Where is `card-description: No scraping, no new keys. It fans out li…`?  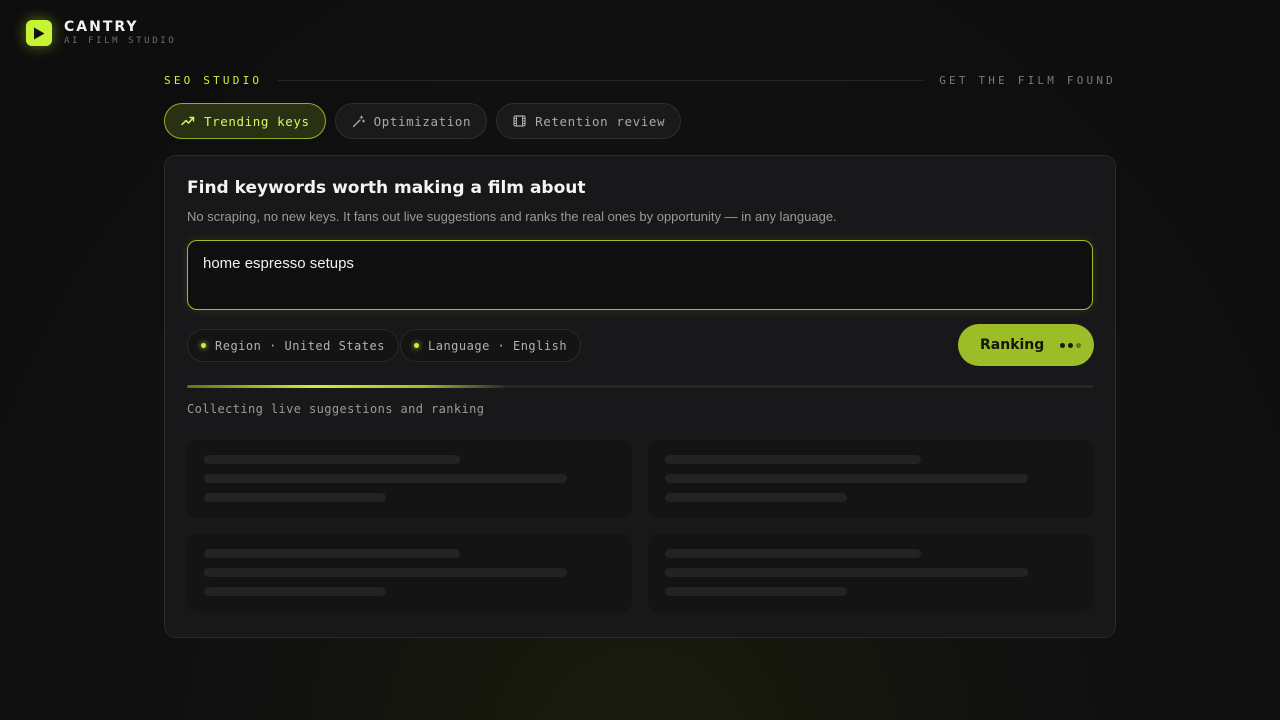 card-description: No scraping, no new keys. It fans out li… is located at coordinates (512, 216).